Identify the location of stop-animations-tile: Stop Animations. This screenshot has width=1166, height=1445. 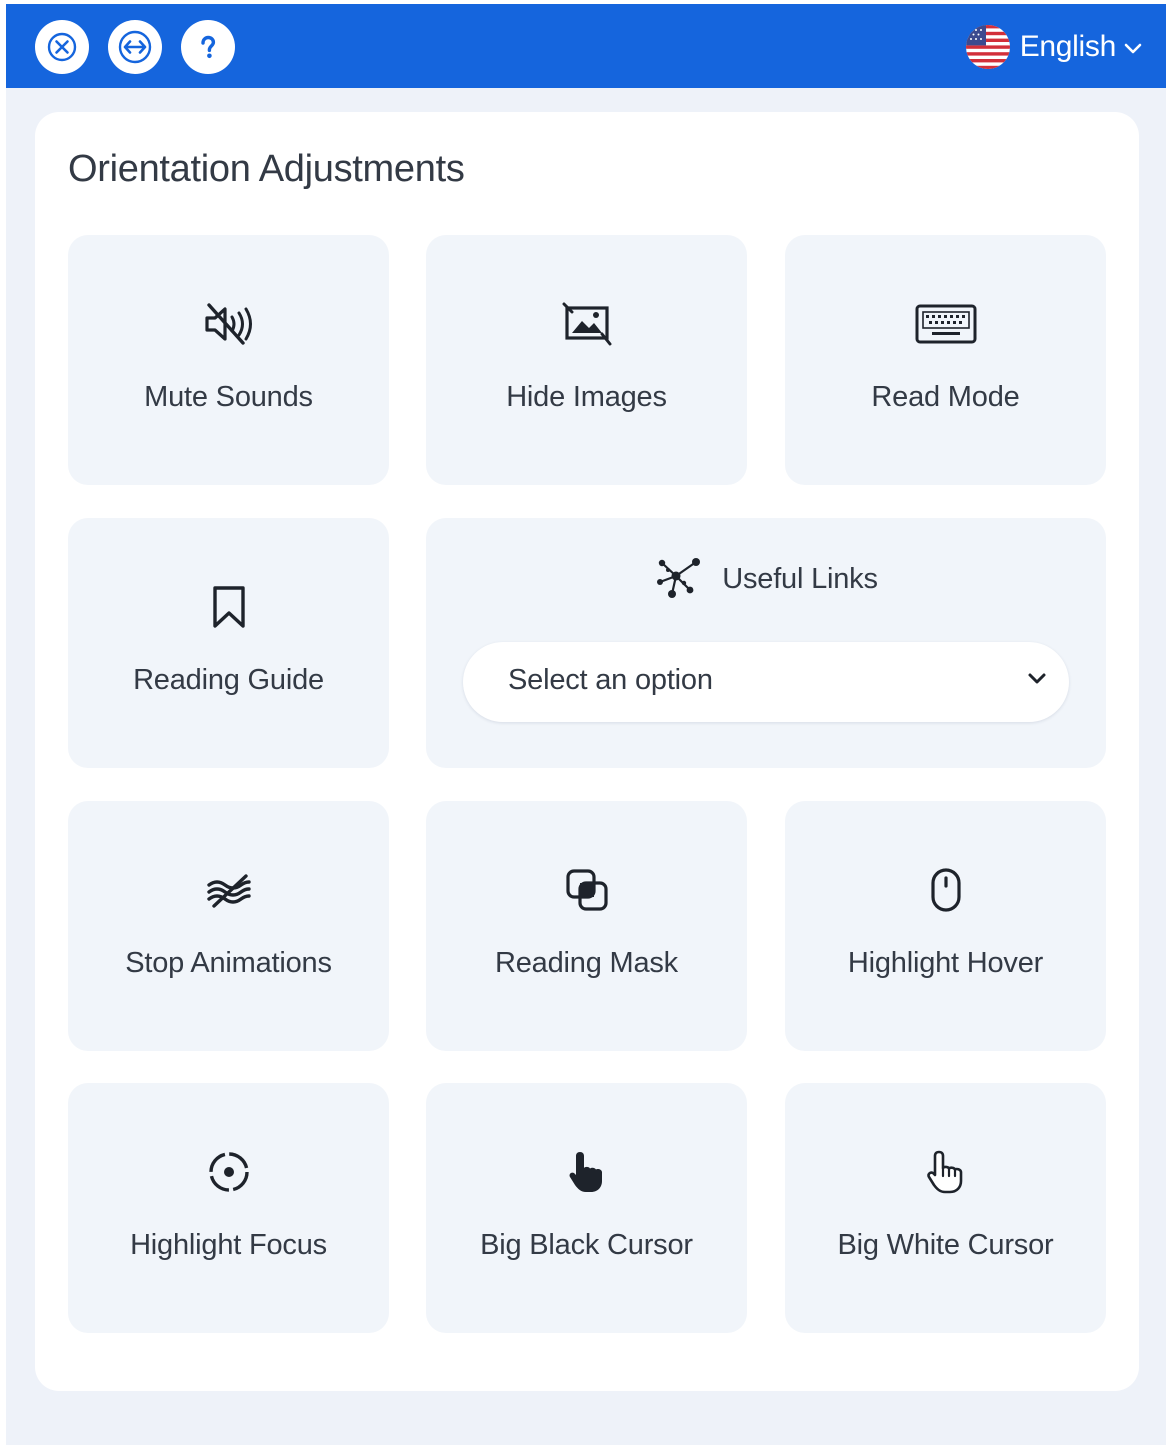
(228, 926).